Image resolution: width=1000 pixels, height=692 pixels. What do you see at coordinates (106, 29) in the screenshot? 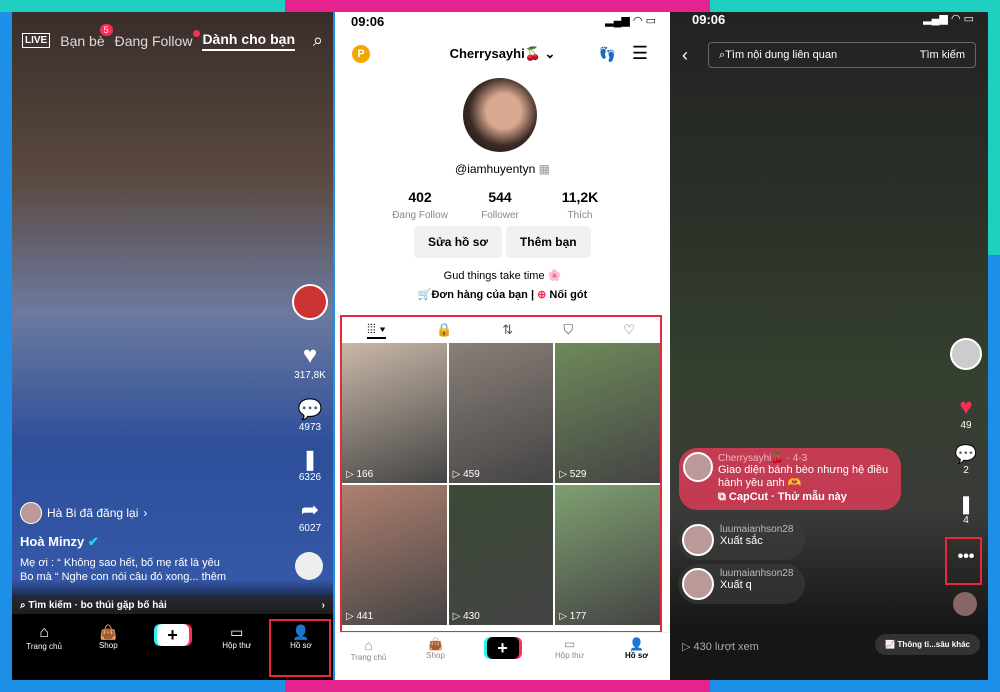
I see `friends-badge: 5` at bounding box center [106, 29].